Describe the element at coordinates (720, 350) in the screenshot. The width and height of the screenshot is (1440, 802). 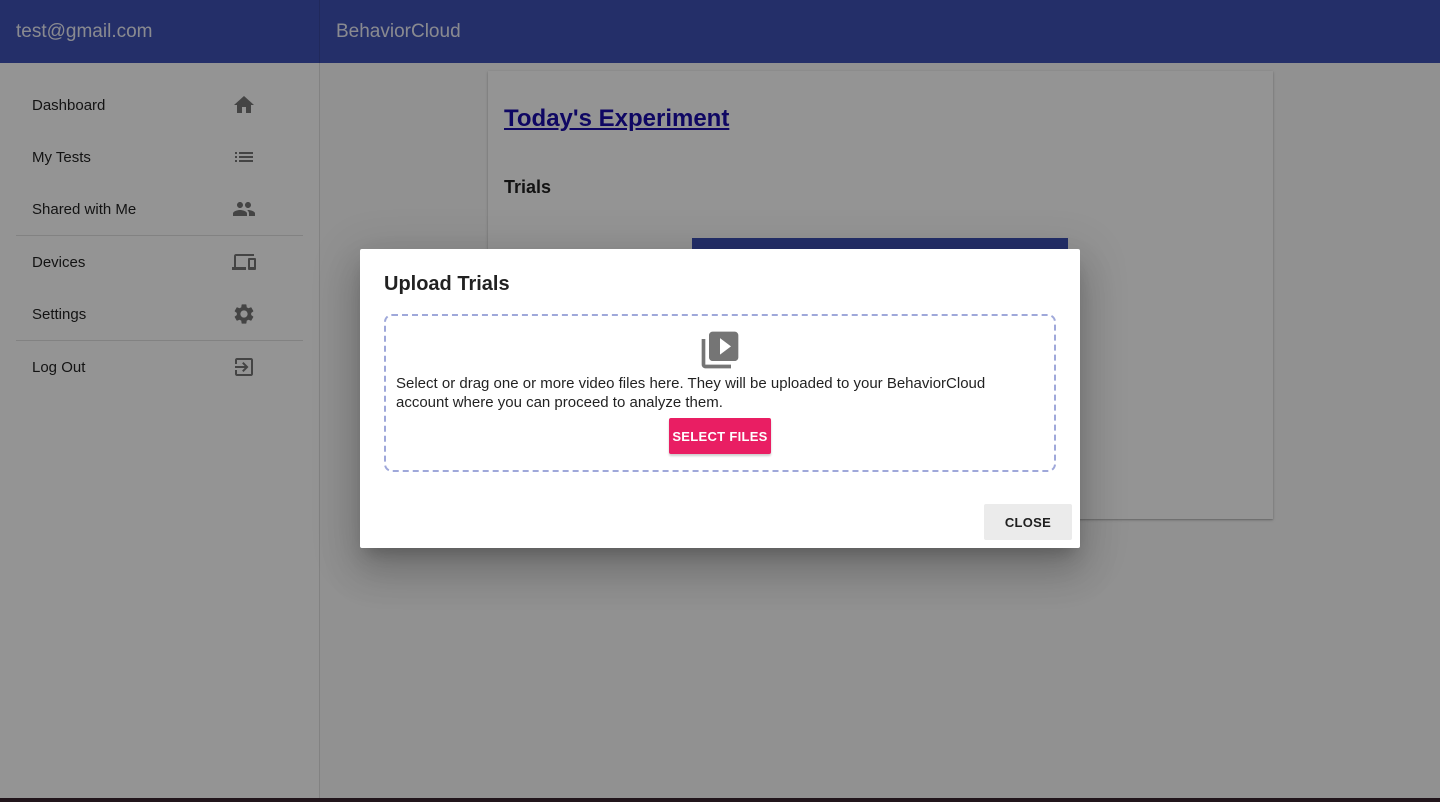
I see `video-library-icon` at that location.